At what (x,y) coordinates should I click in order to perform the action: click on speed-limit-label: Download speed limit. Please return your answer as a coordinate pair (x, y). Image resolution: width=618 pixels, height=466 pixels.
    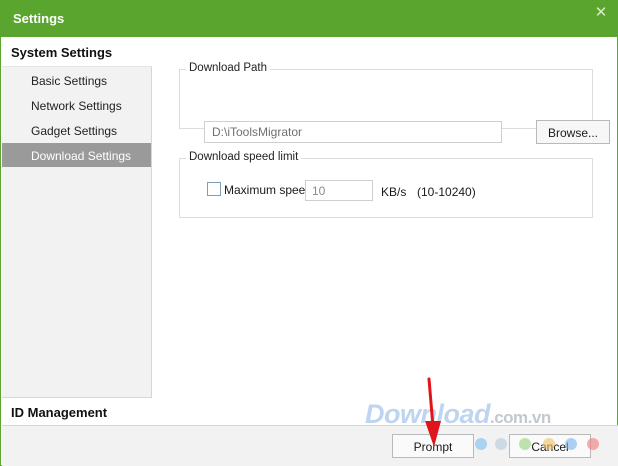
    Looking at the image, I should click on (244, 157).